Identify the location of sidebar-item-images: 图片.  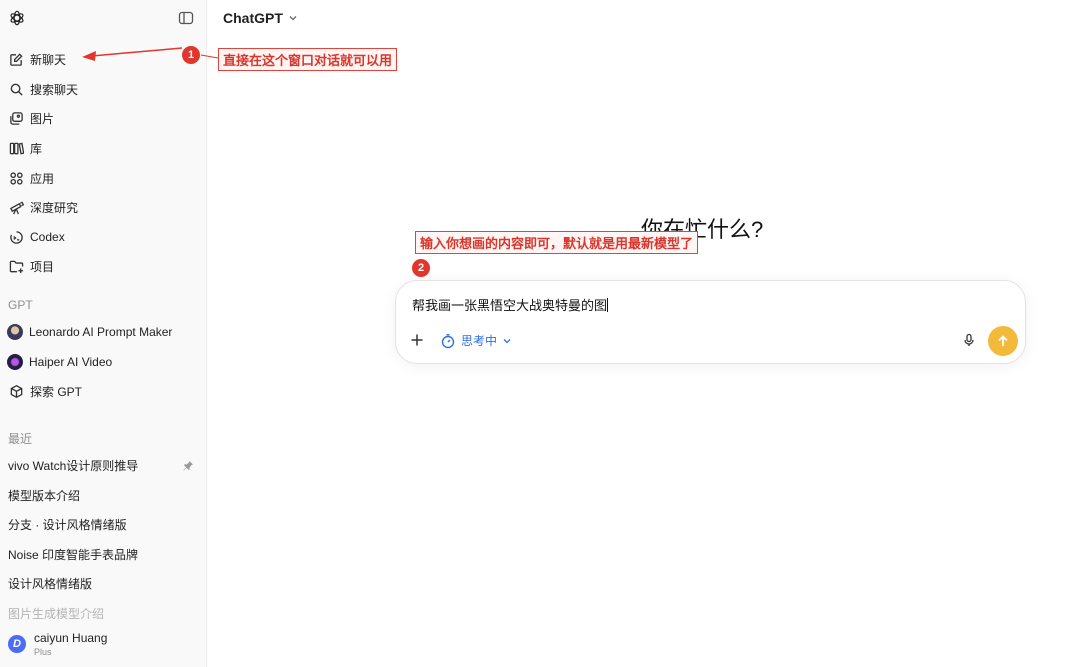
(103, 118).